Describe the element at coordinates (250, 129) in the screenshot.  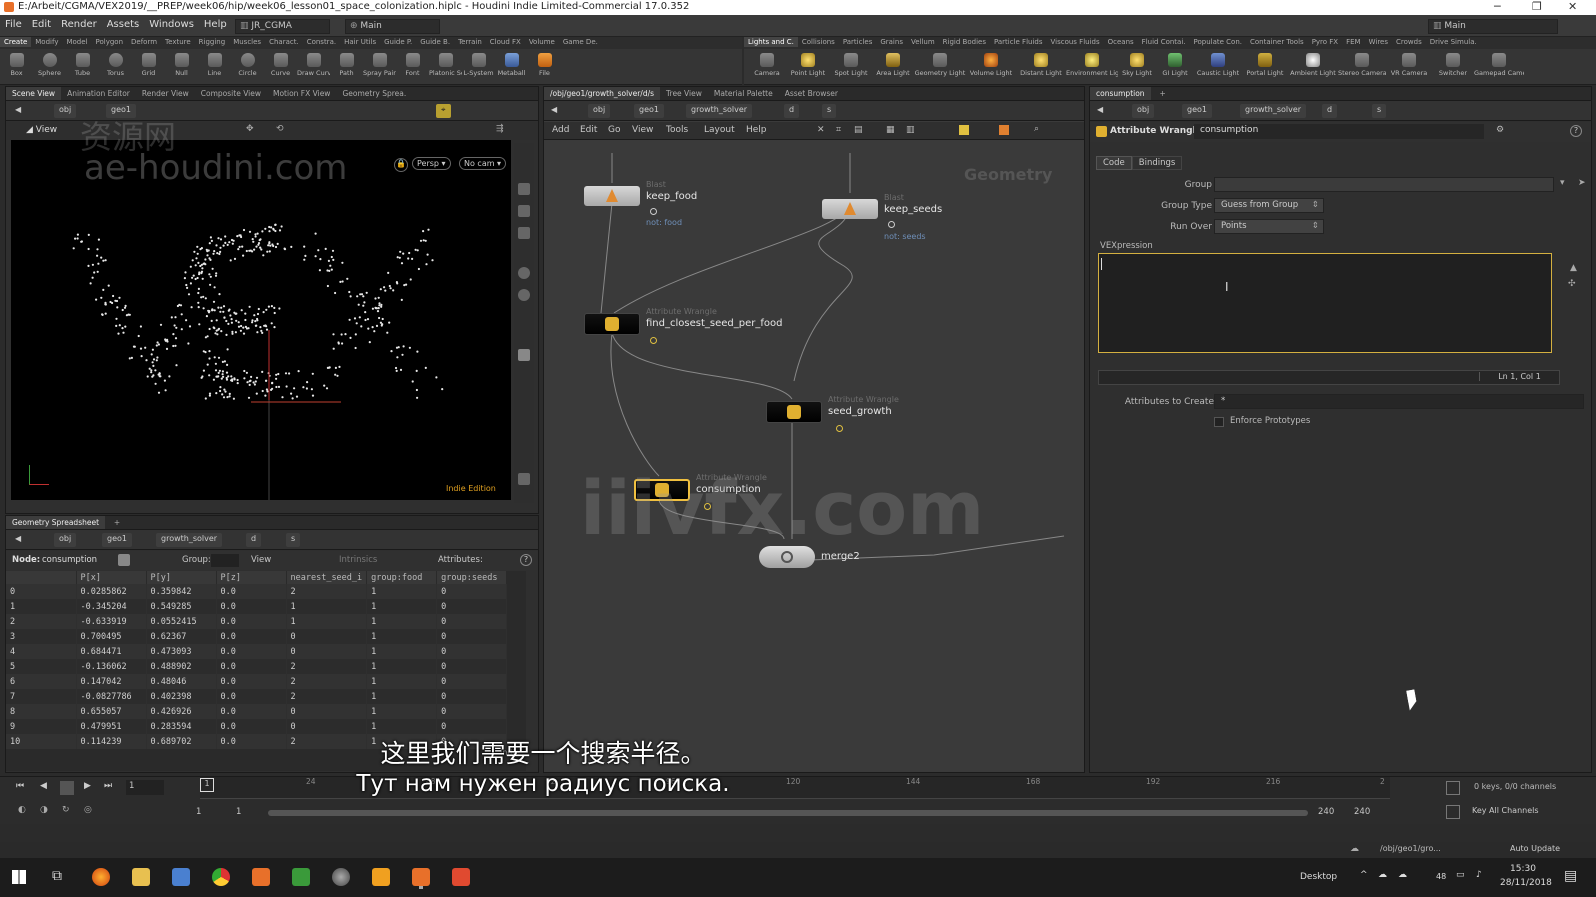
I see `handle-tool-icon: ✥` at that location.